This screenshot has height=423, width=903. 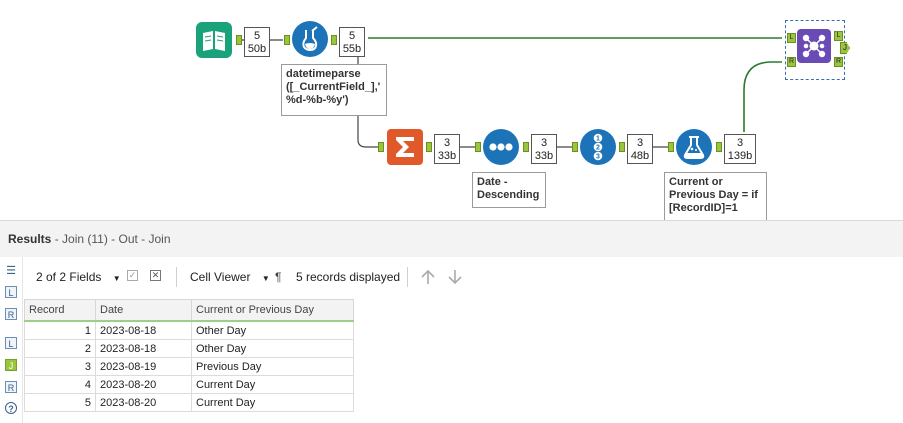 I want to click on summarize-tool, so click(x=405, y=147).